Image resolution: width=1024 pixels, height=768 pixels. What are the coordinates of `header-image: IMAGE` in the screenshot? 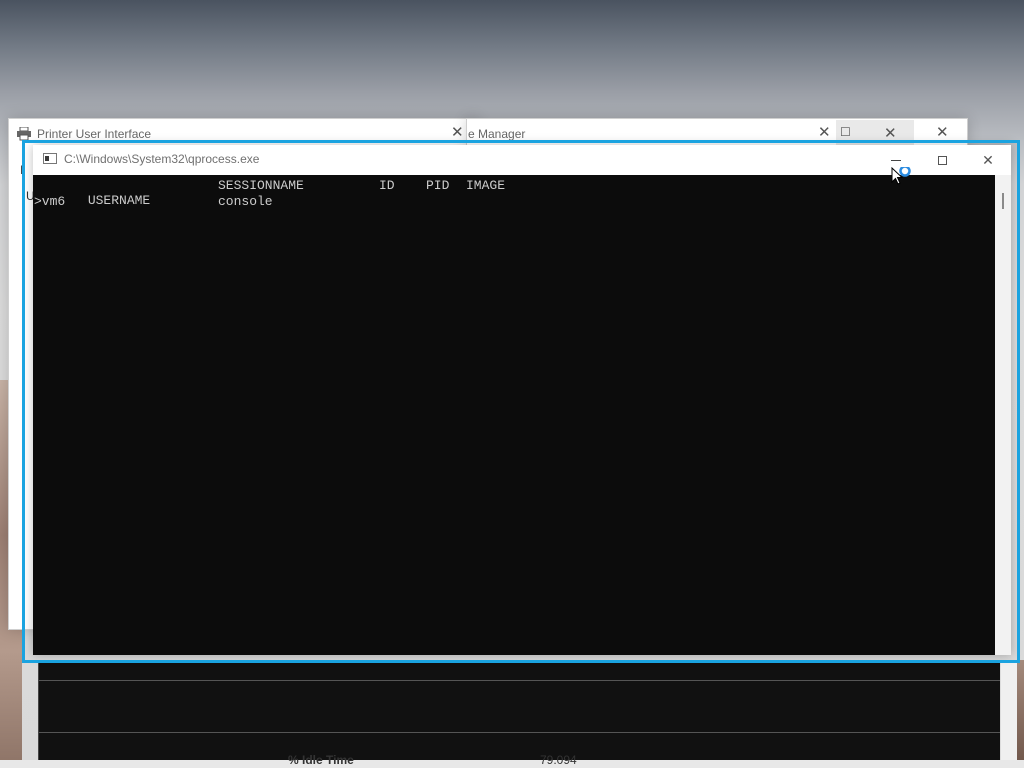 It's located at (486, 185).